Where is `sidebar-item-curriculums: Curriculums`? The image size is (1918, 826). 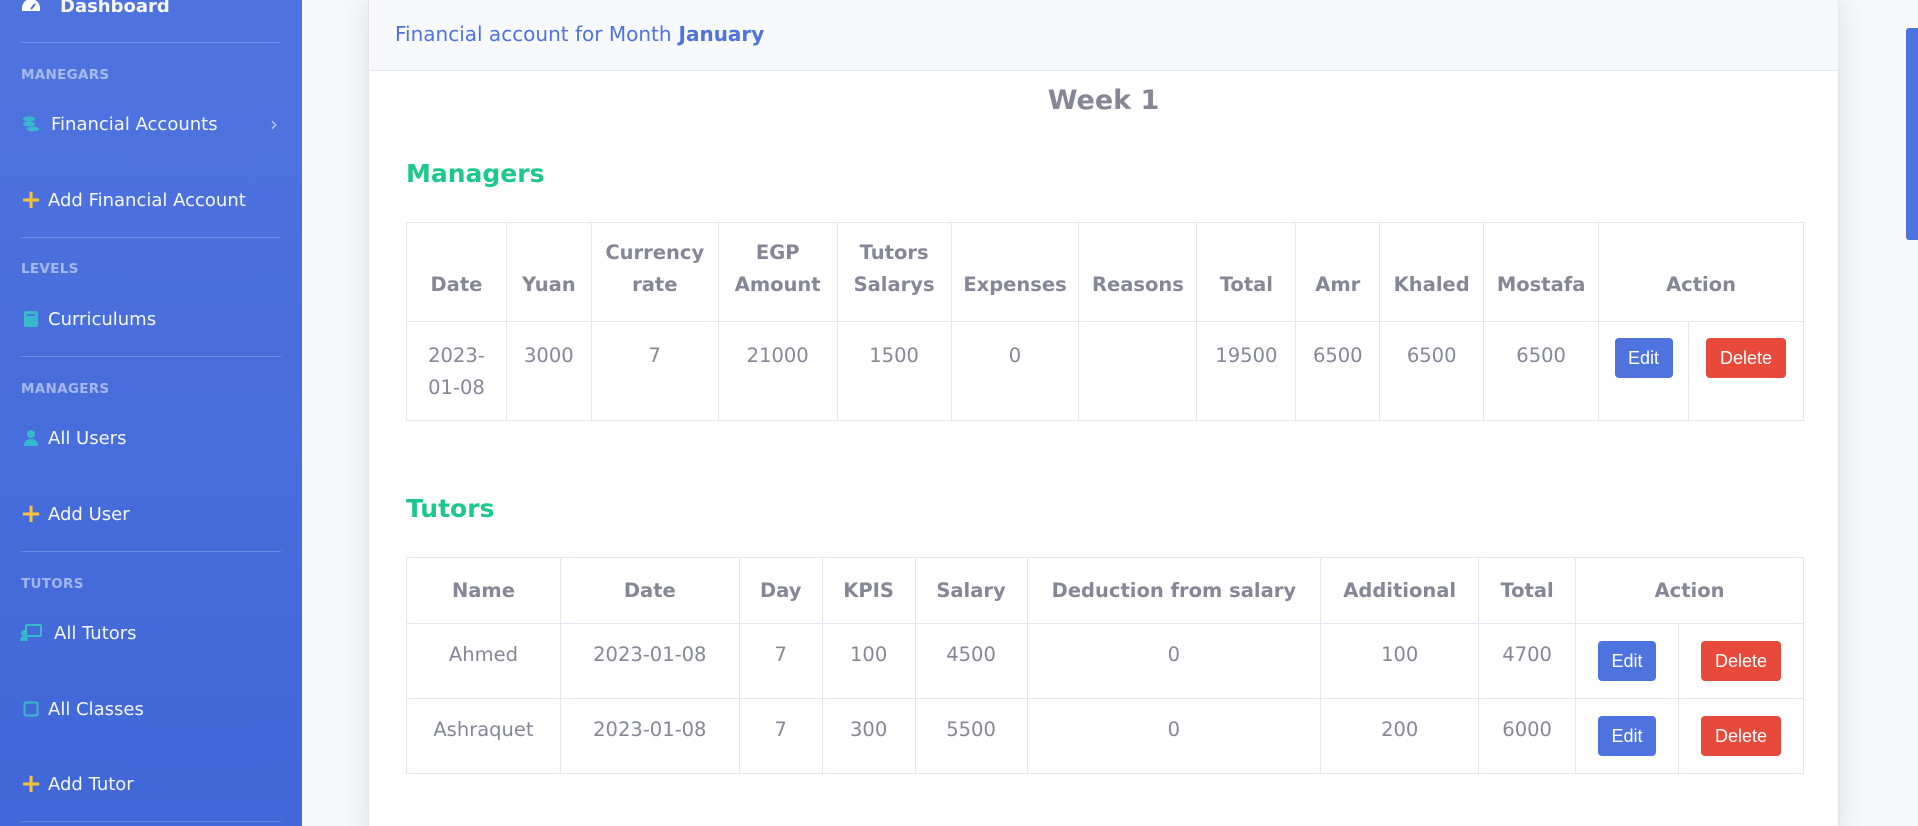 sidebar-item-curriculums: Curriculums is located at coordinates (151, 319).